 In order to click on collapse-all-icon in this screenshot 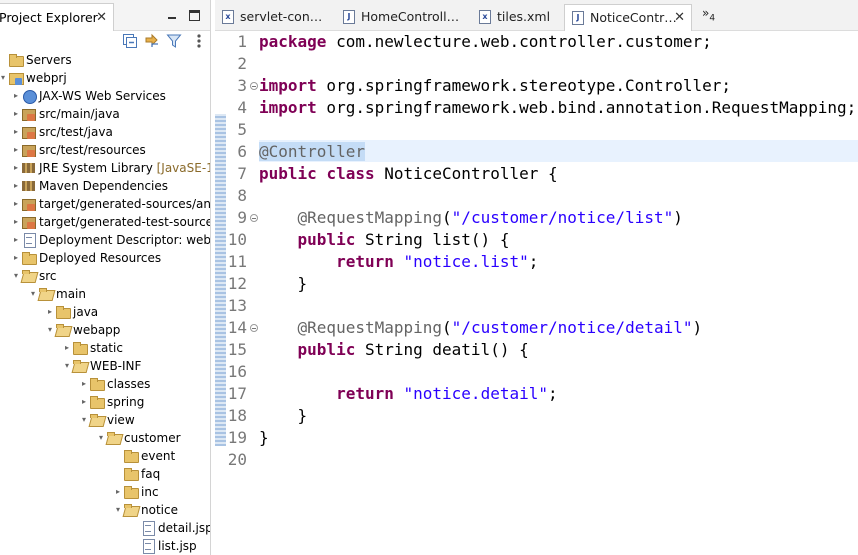, I will do `click(130, 41)`.